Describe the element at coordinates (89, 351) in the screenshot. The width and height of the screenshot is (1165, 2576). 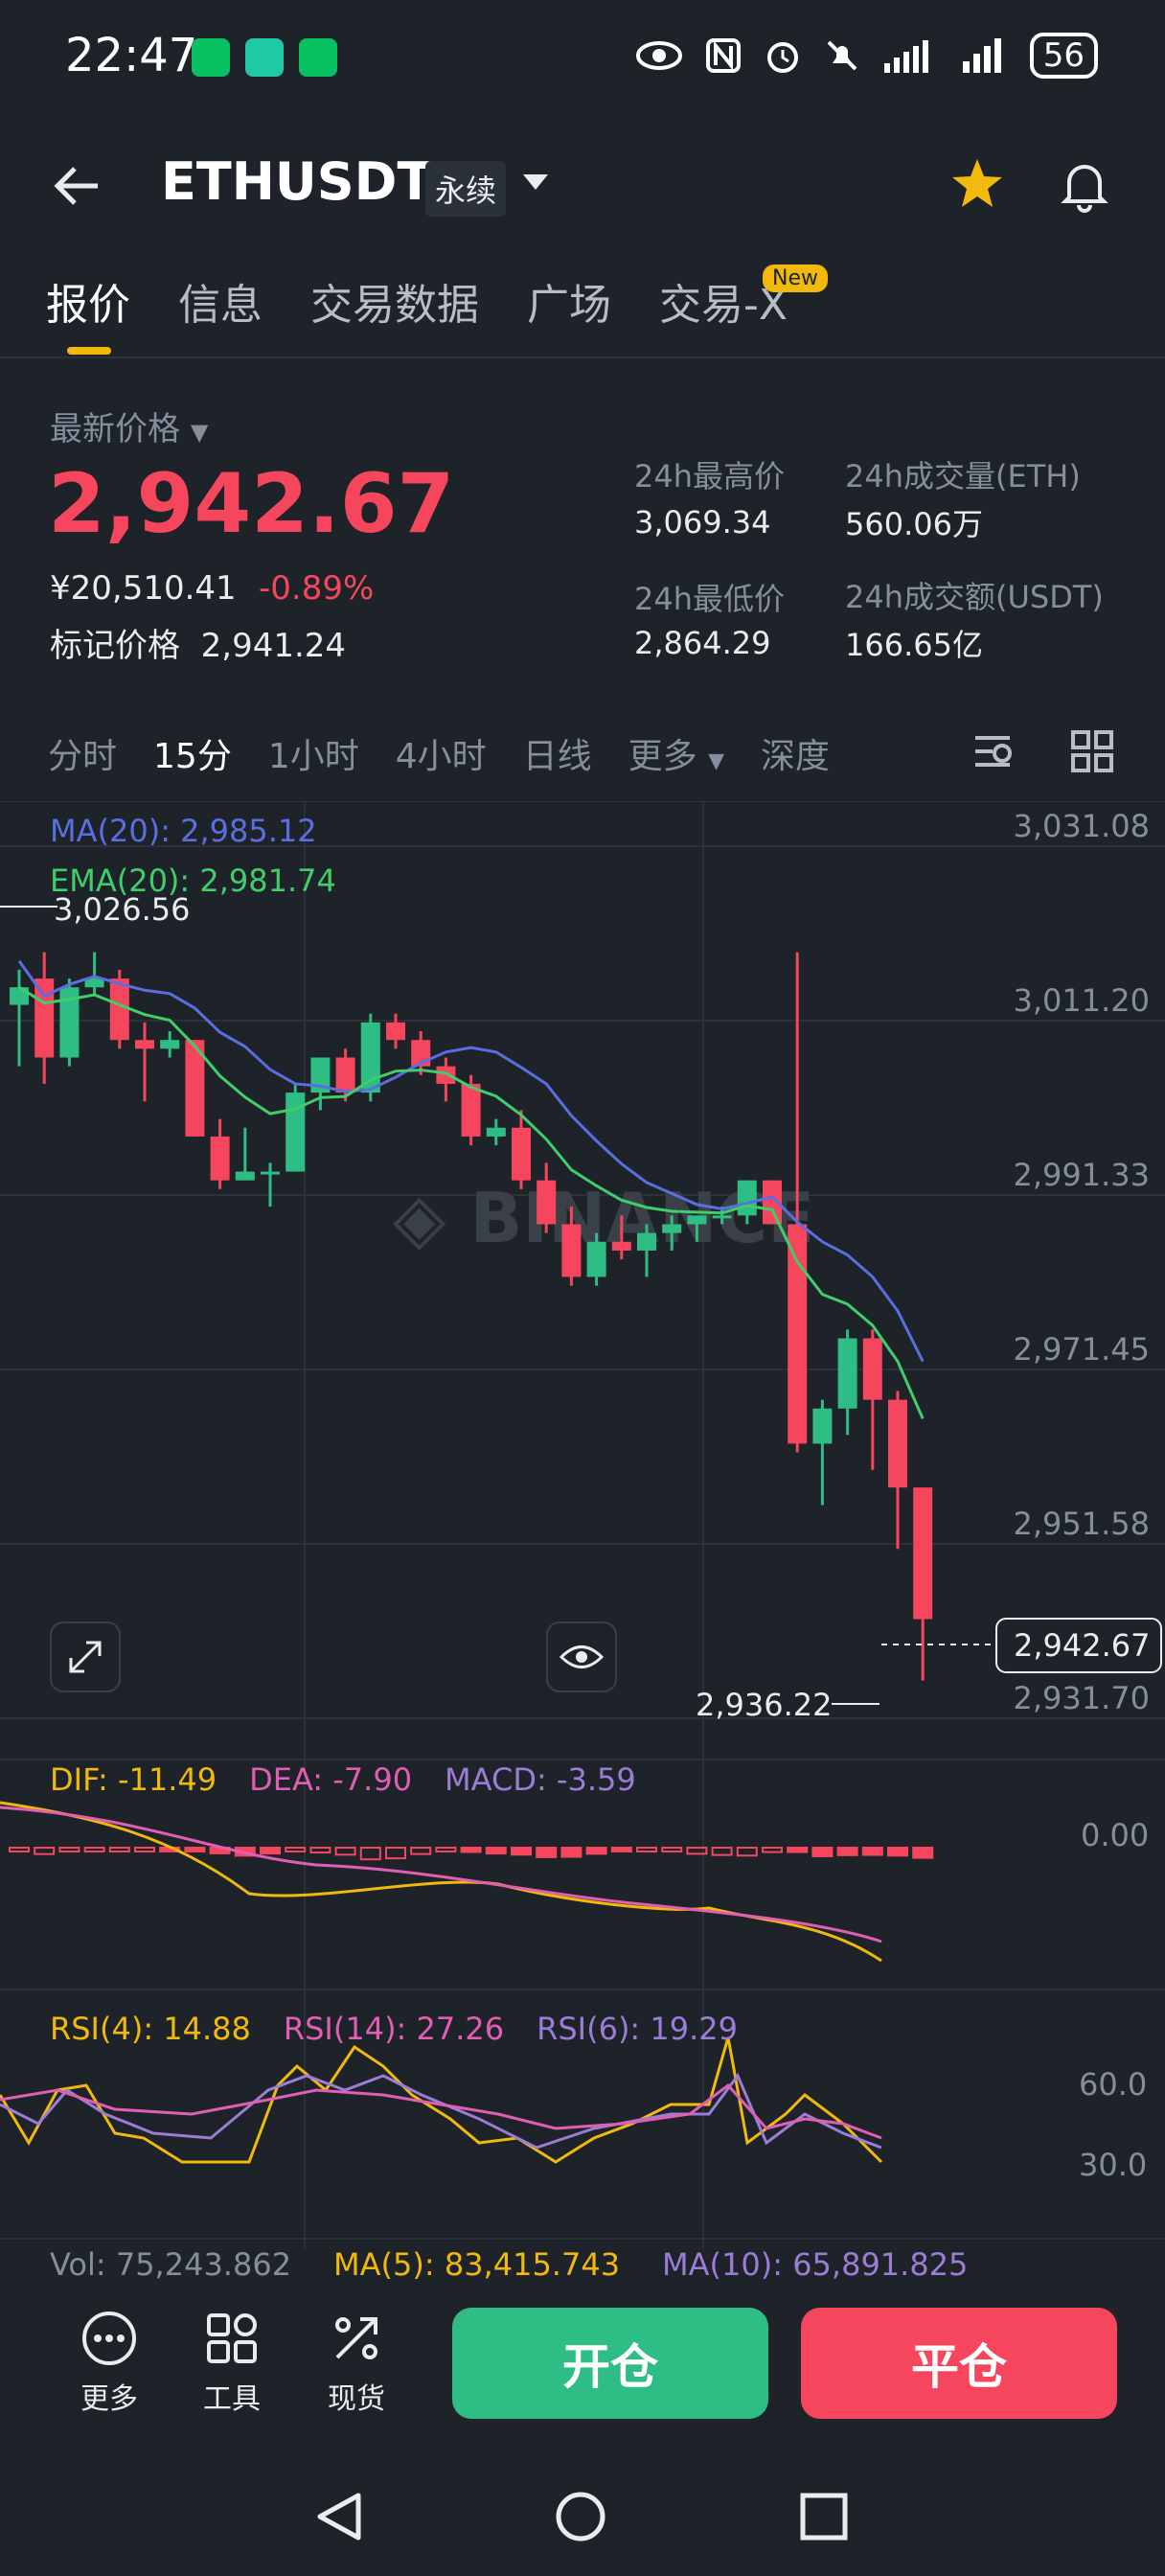
I see `active-tab-indicator` at that location.